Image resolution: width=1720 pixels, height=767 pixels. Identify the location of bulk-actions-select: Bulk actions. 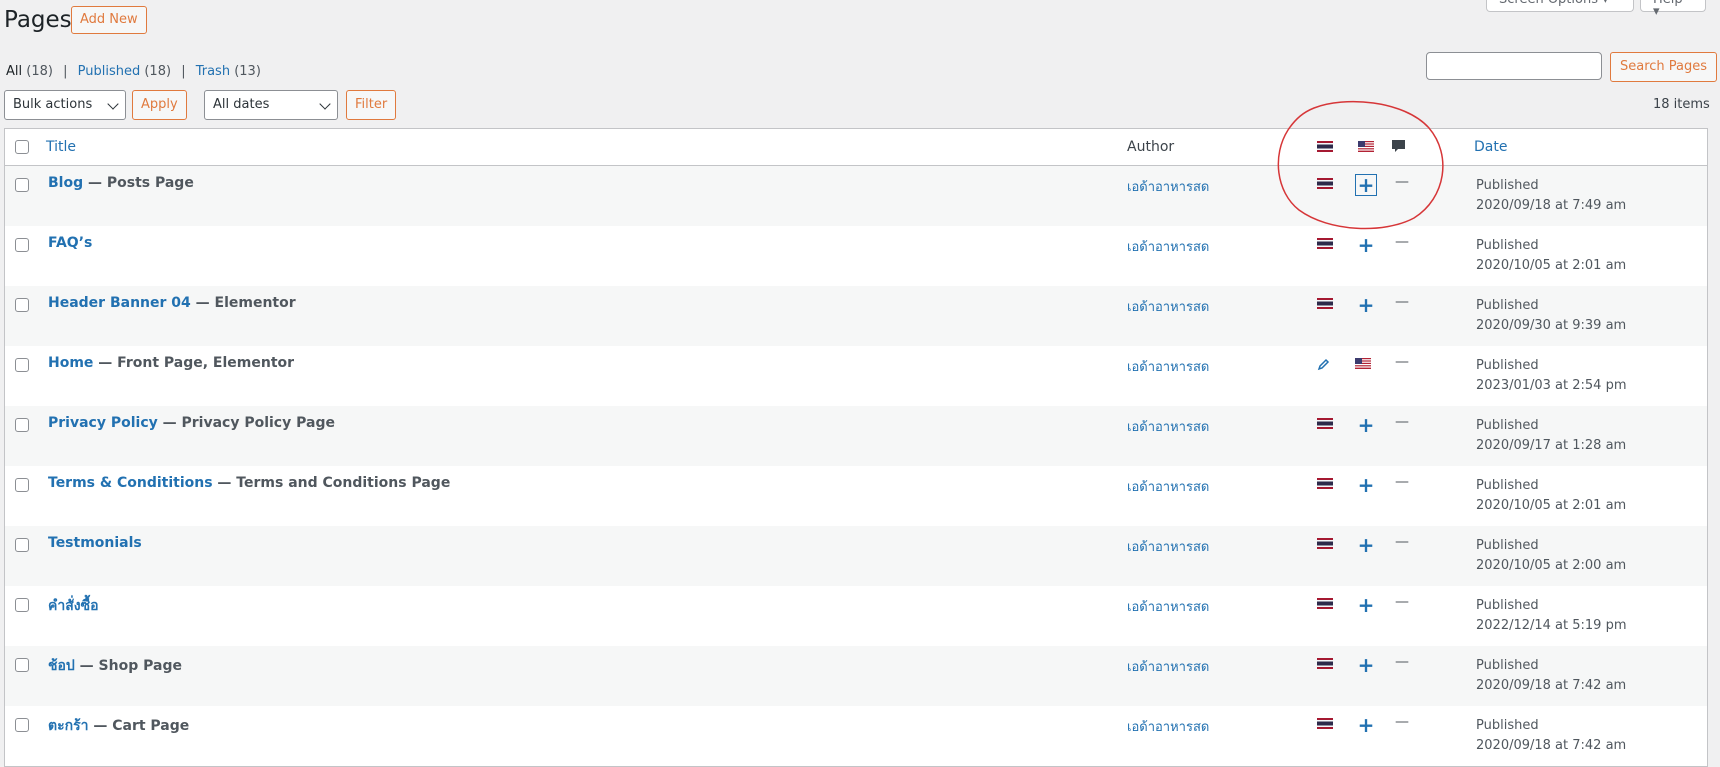
(65, 105).